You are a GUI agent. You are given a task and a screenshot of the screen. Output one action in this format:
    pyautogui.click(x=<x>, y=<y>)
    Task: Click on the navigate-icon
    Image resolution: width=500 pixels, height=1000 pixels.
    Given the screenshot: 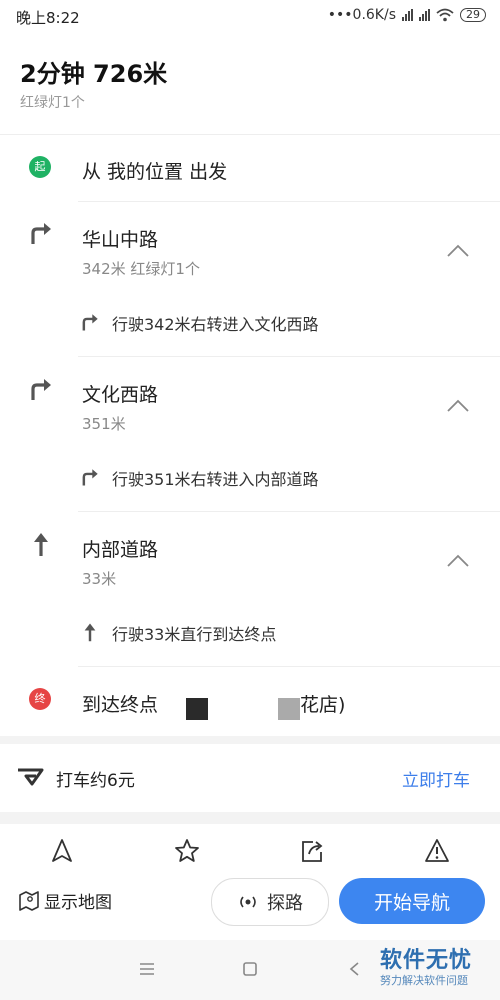 What is the action you would take?
    pyautogui.click(x=62, y=851)
    